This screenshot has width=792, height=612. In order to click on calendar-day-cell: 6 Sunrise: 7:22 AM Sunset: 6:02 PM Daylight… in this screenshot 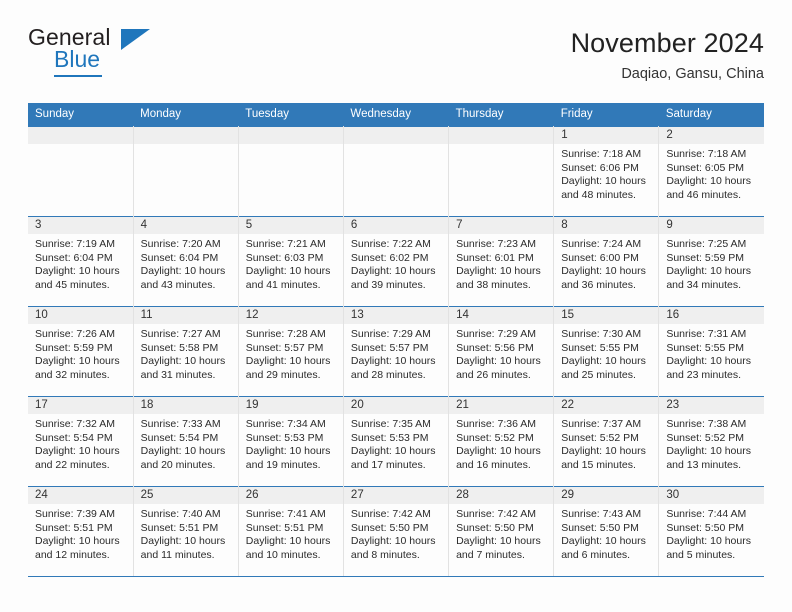, I will do `click(396, 261)`.